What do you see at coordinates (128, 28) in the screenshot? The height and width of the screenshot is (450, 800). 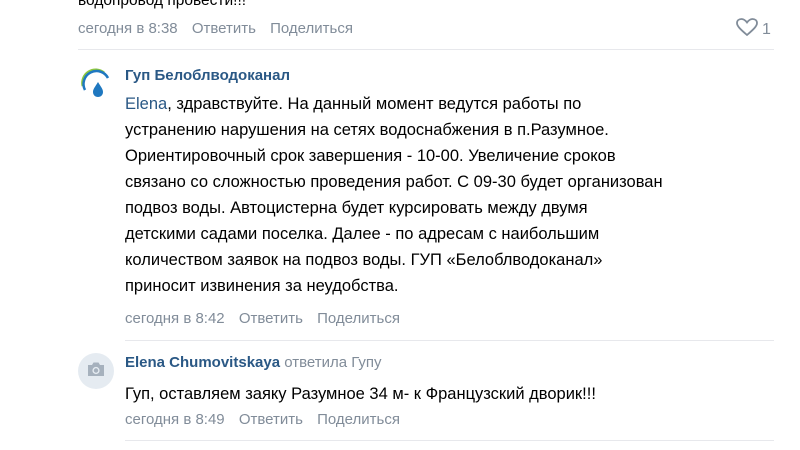 I see `comment-time: сегодня в 8:38` at bounding box center [128, 28].